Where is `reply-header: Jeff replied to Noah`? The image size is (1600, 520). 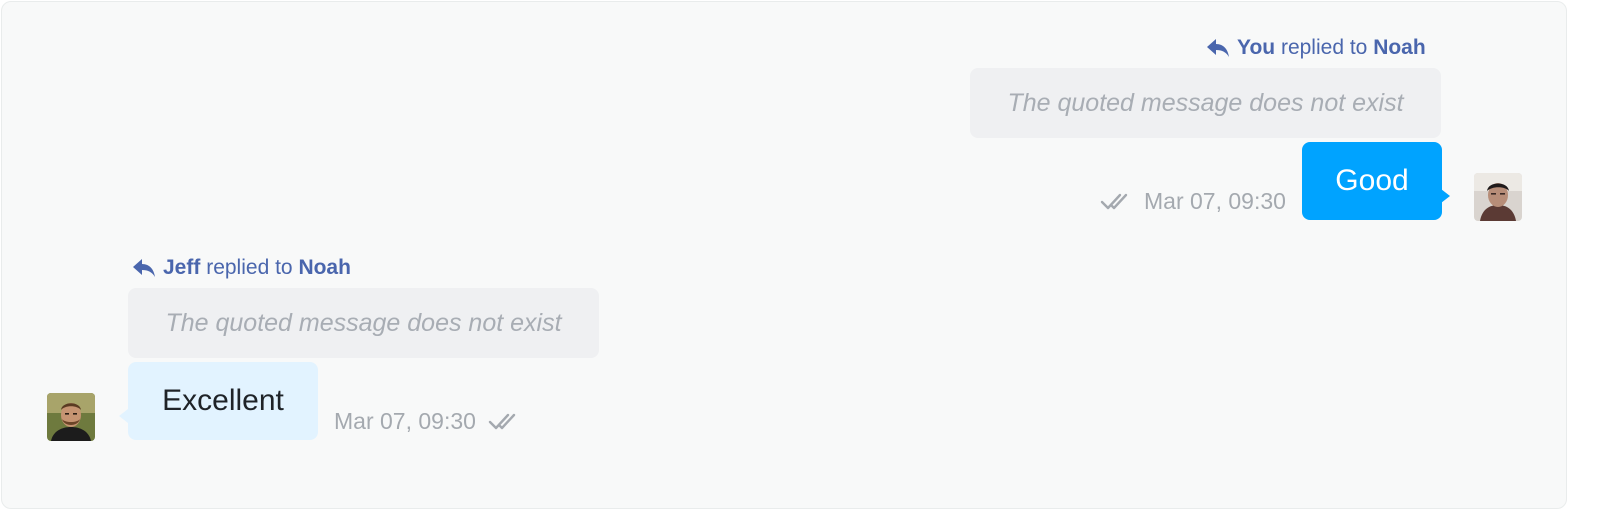 reply-header: Jeff replied to Noah is located at coordinates (241, 268).